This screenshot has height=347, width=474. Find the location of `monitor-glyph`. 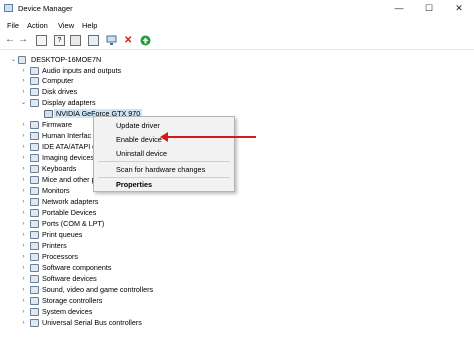

monitor-glyph is located at coordinates (111, 40).